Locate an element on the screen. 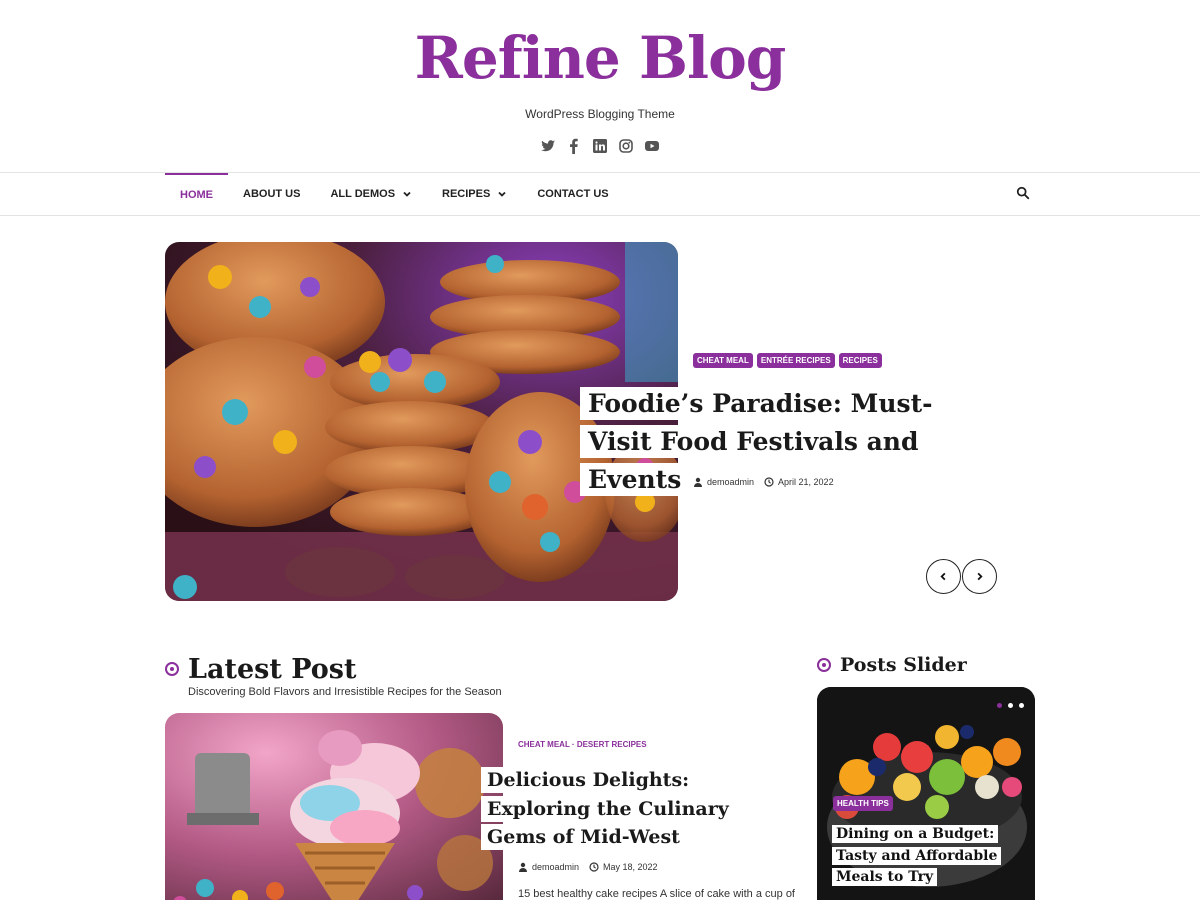 This screenshot has width=1200, height=900. nav-item-label: CONTACT US is located at coordinates (573, 194).